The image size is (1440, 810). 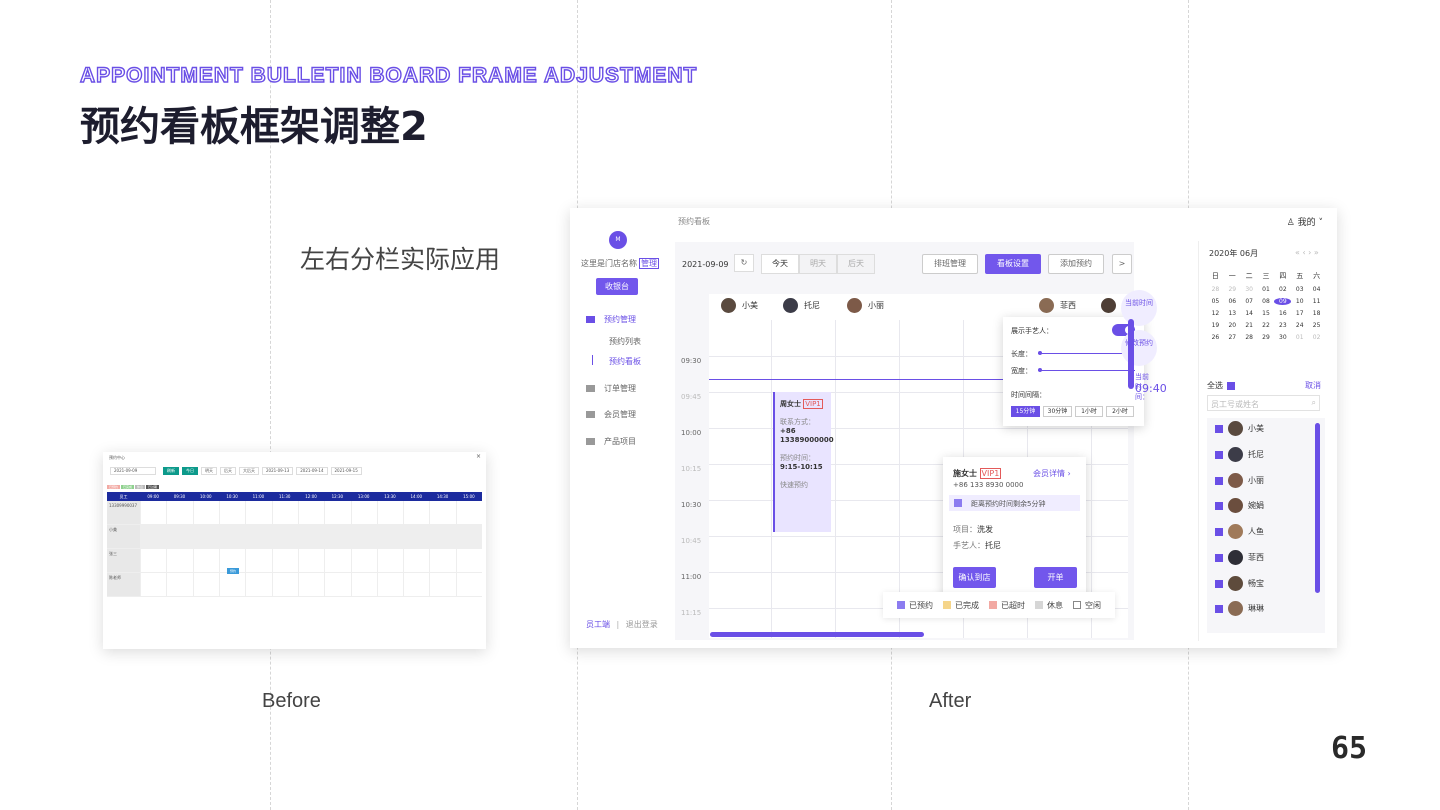 What do you see at coordinates (1139, 348) in the screenshot?
I see `edit-appointment-button: 修改预约` at bounding box center [1139, 348].